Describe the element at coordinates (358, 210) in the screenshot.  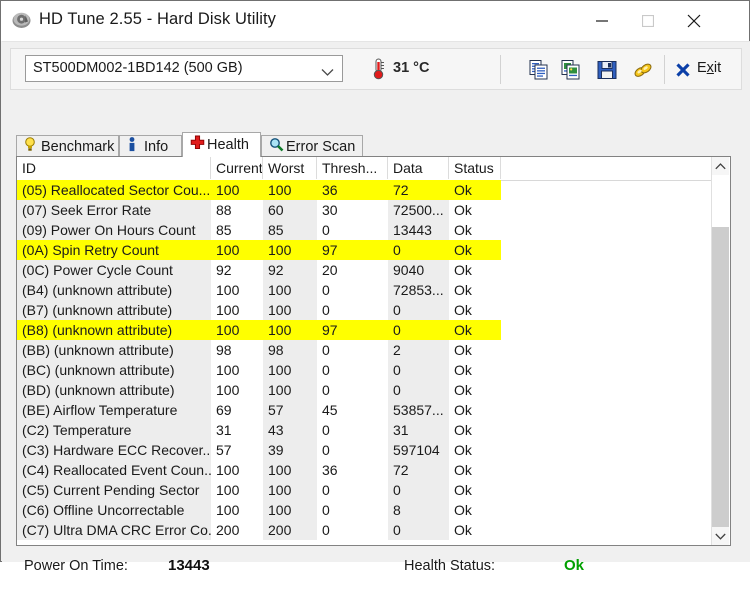
I see `table-row: (07) Seek Error Rate 88 60 30 72500... Ok` at that location.